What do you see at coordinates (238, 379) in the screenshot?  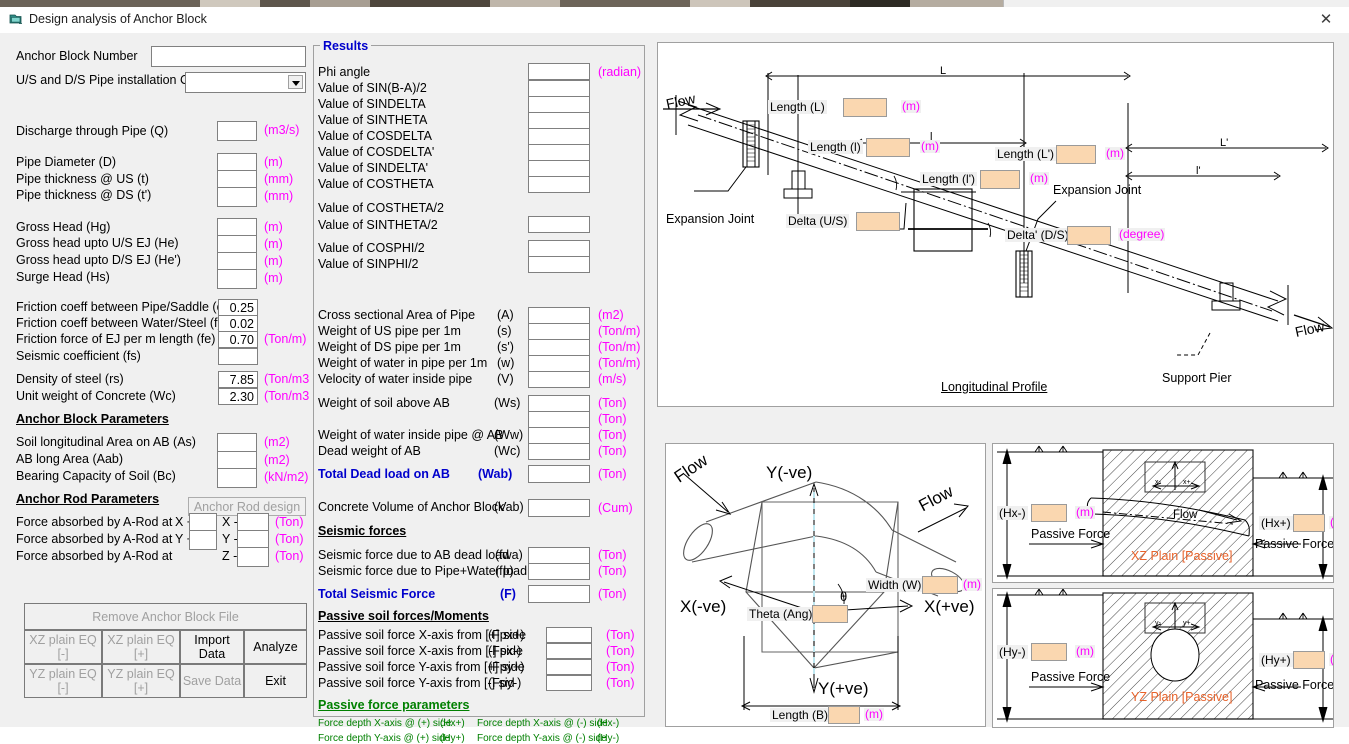 I see `density-steel-input` at bounding box center [238, 379].